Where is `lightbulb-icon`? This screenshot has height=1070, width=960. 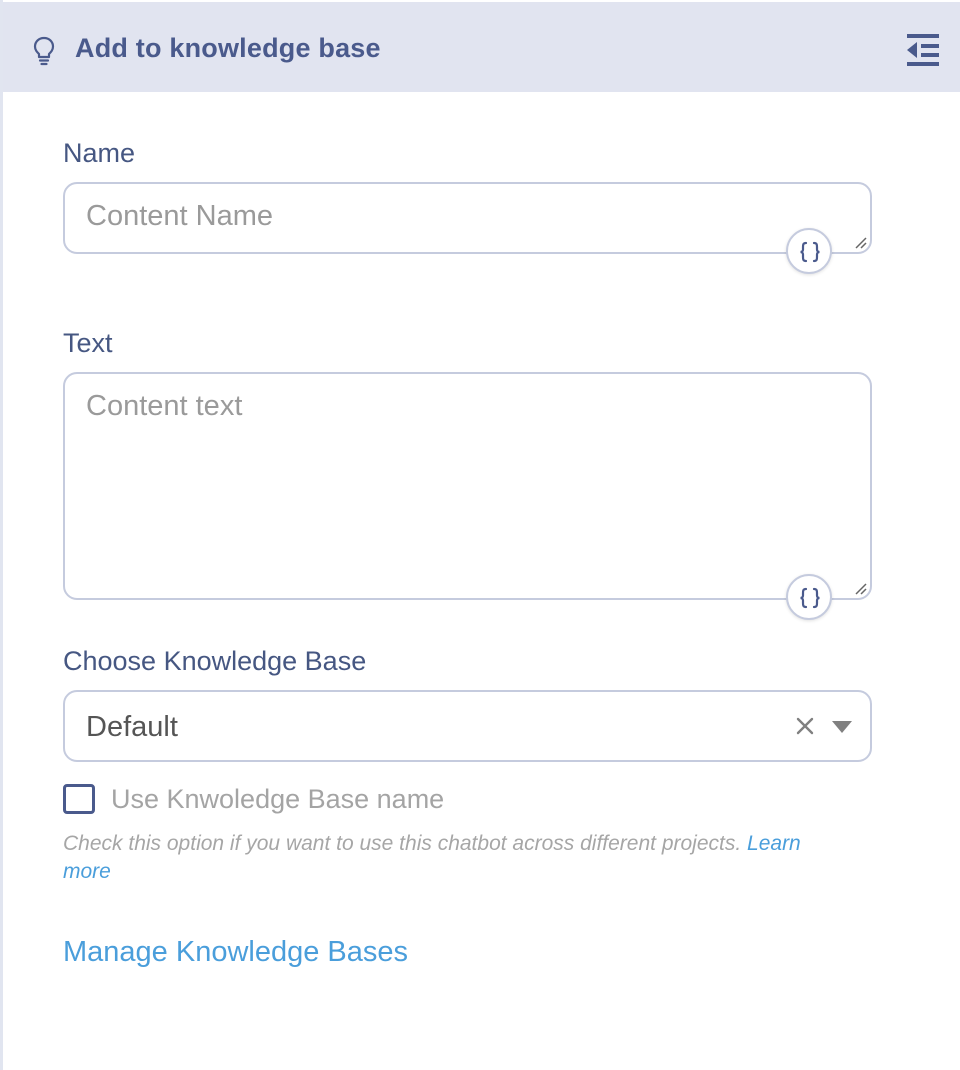 lightbulb-icon is located at coordinates (44, 51).